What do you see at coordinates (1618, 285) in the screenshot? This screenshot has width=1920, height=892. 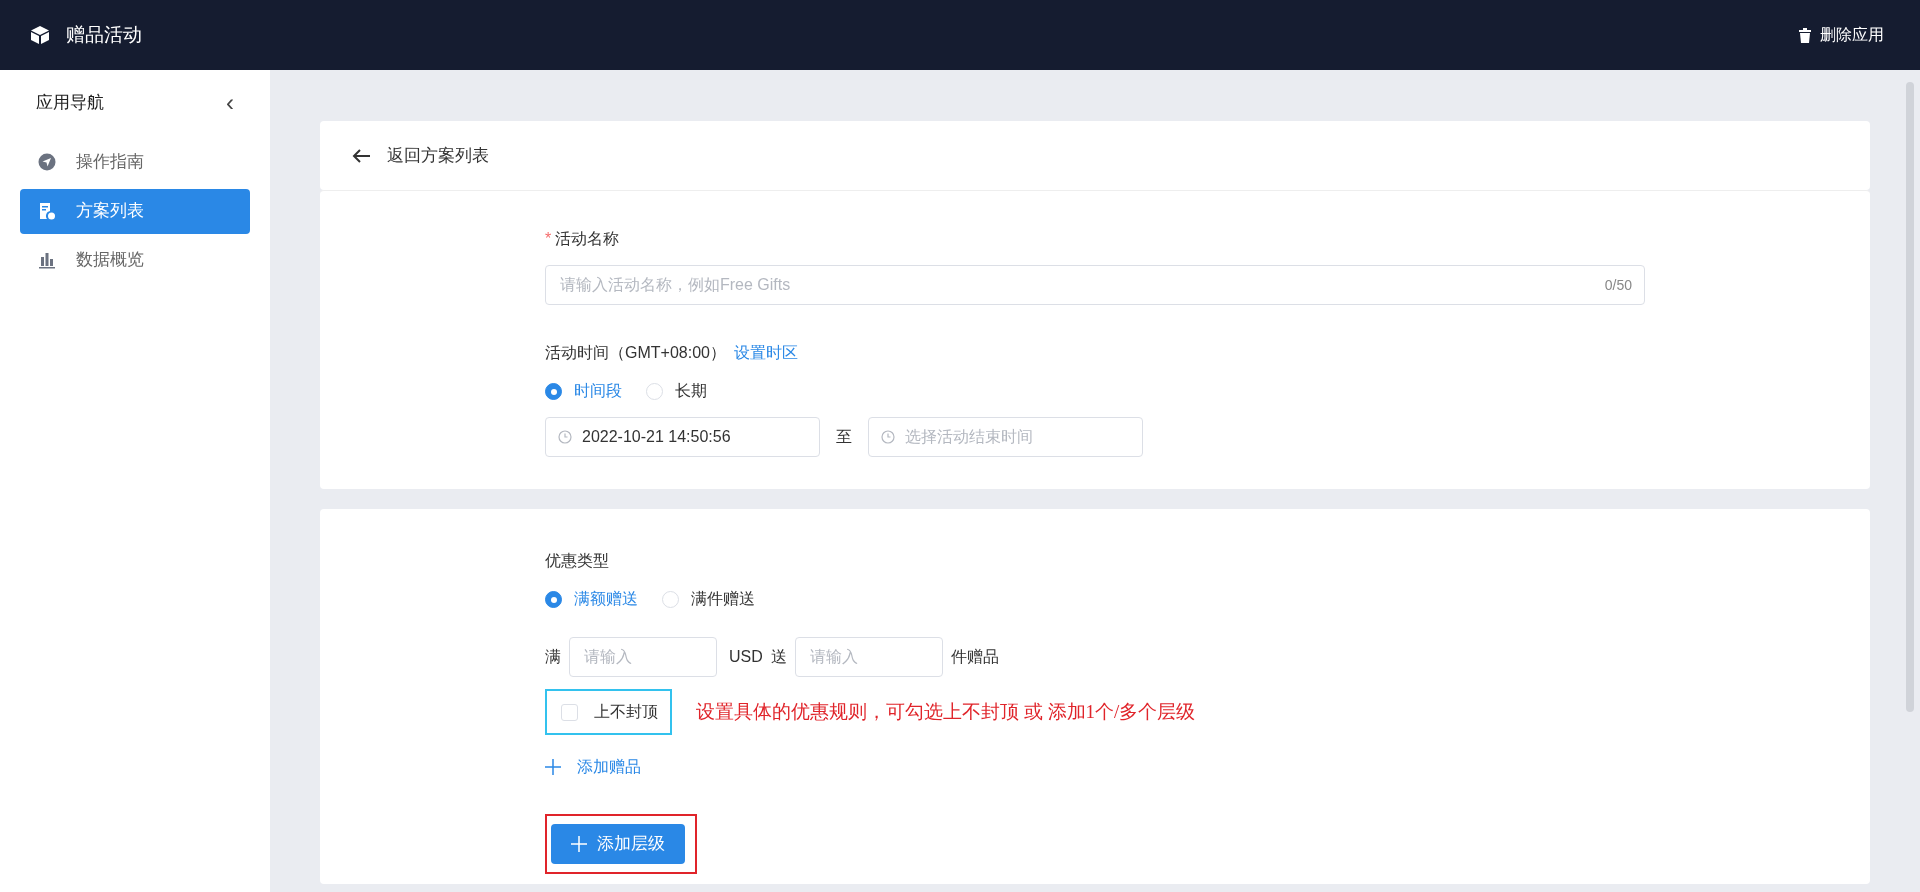 I see `char-count: 0/50` at bounding box center [1618, 285].